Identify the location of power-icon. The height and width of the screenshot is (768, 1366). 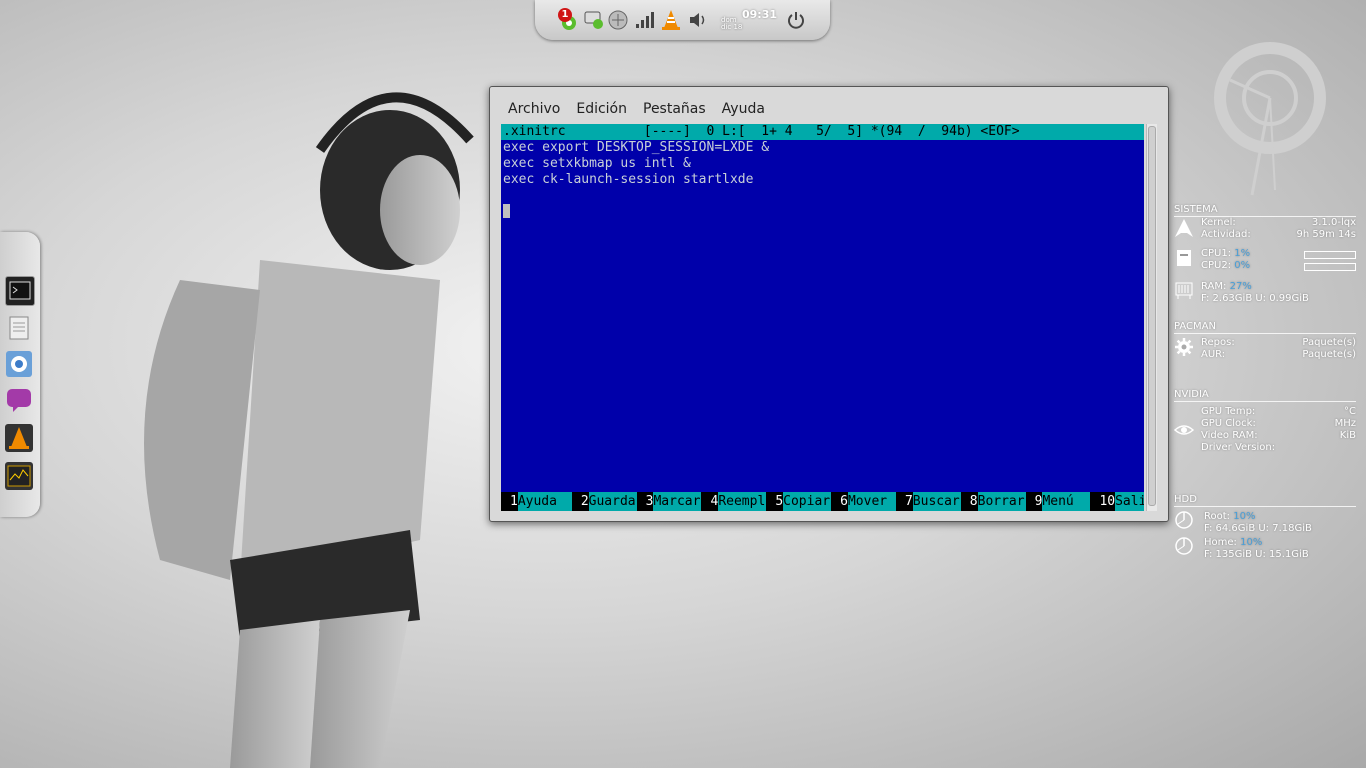
(796, 20).